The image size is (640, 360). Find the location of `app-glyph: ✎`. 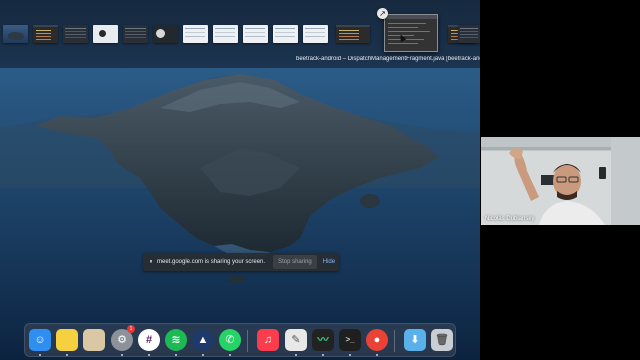

app-glyph: ✎ is located at coordinates (296, 340).